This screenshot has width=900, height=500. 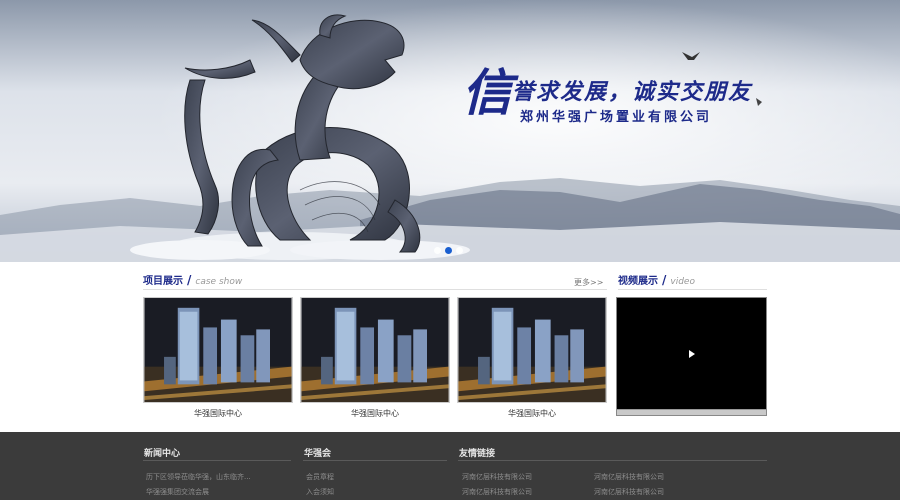 I want to click on footer-club-divider, so click(x=375, y=460).